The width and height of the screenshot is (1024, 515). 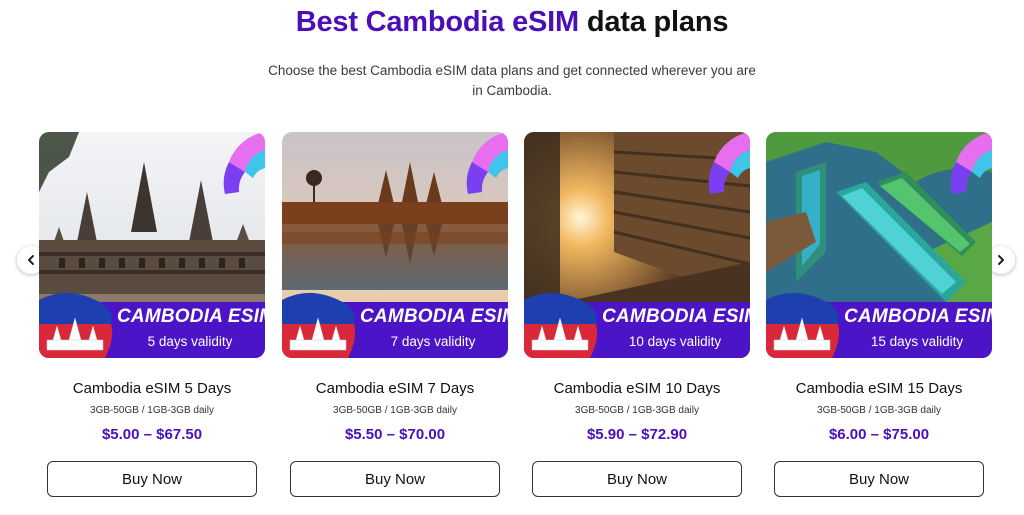 I want to click on banner-validity: 15 days validity, so click(x=917, y=341).